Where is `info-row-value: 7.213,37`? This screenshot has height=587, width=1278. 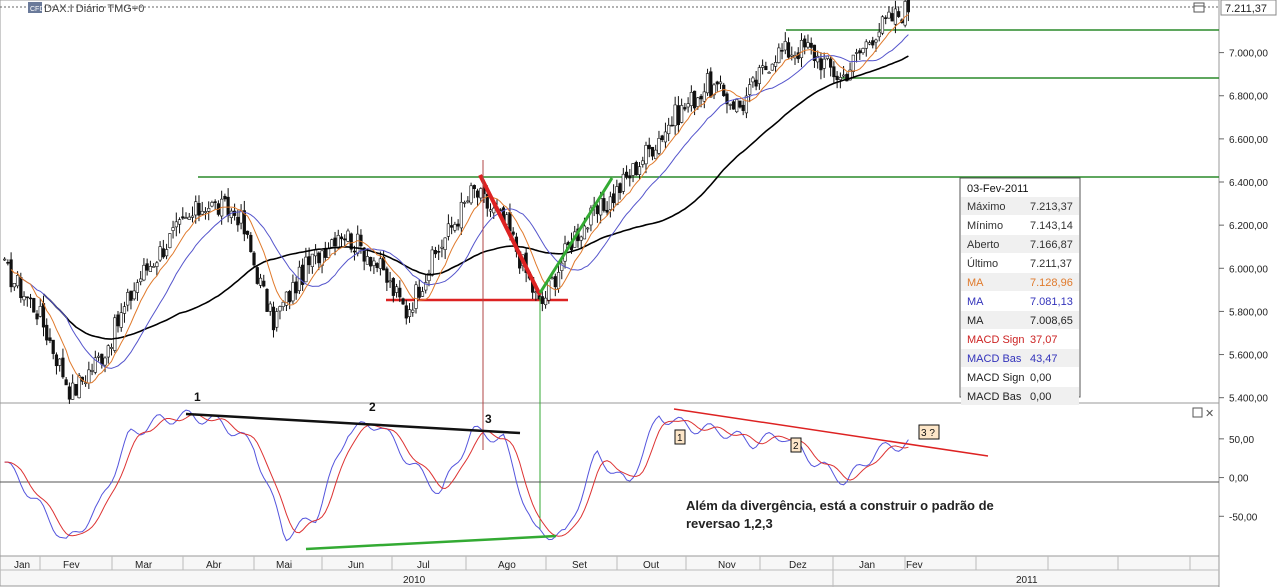
info-row-value: 7.213,37 is located at coordinates (1051, 207).